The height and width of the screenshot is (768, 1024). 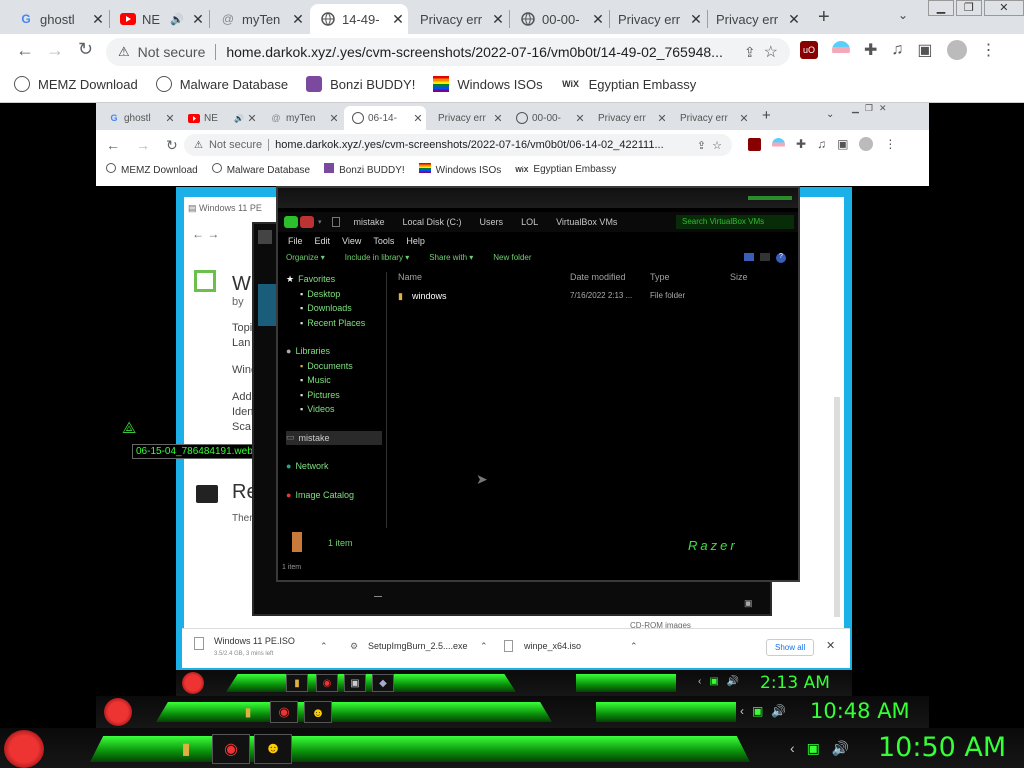 I want to click on inner-tab-ne: NE 🔊 ✕, so click(x=220, y=118).